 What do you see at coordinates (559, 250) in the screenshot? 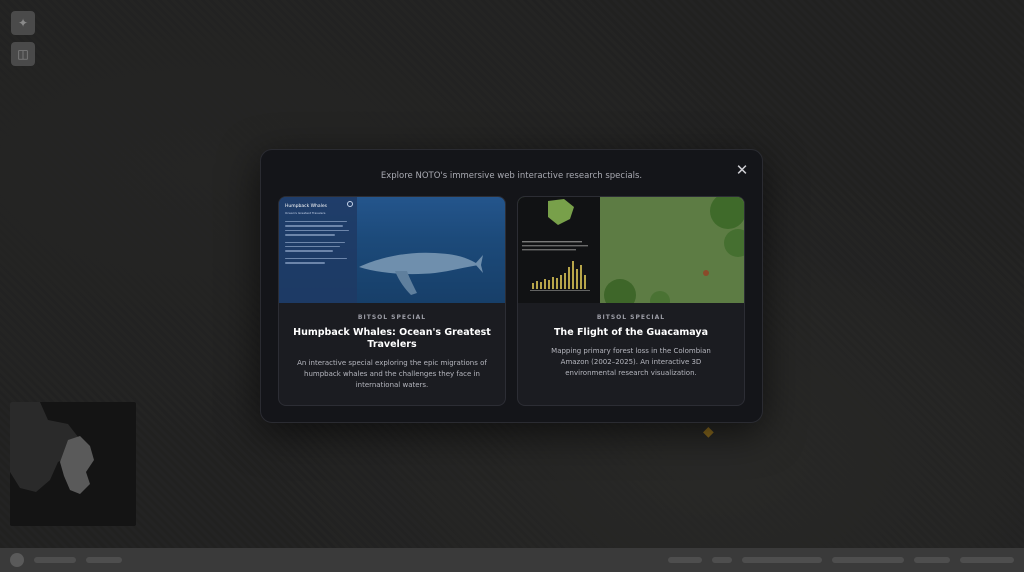
I see `thumbnail-chart-panel` at bounding box center [559, 250].